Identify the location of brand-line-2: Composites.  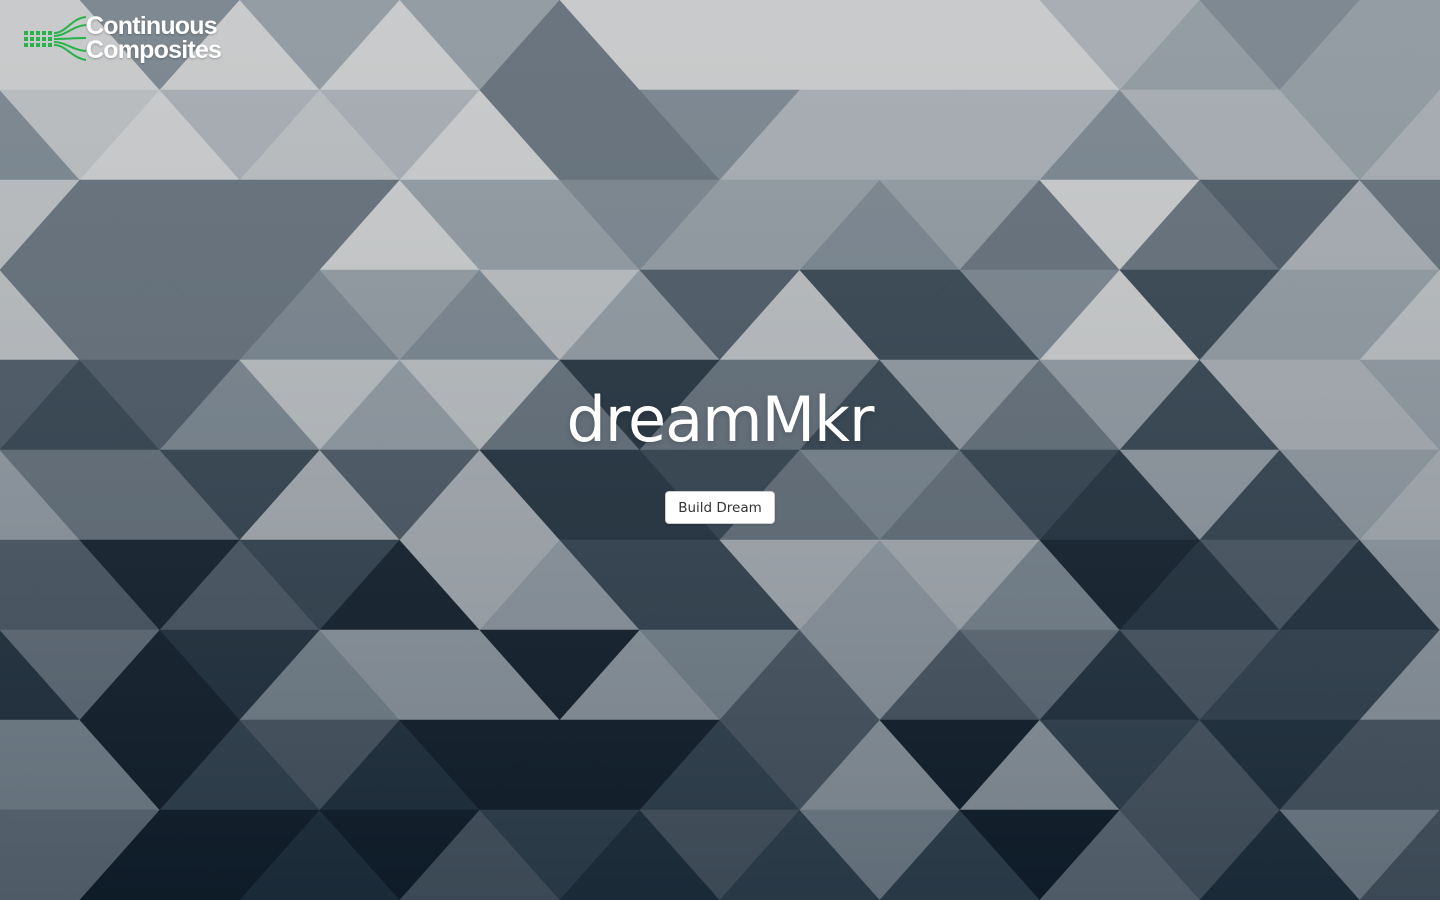
(154, 50).